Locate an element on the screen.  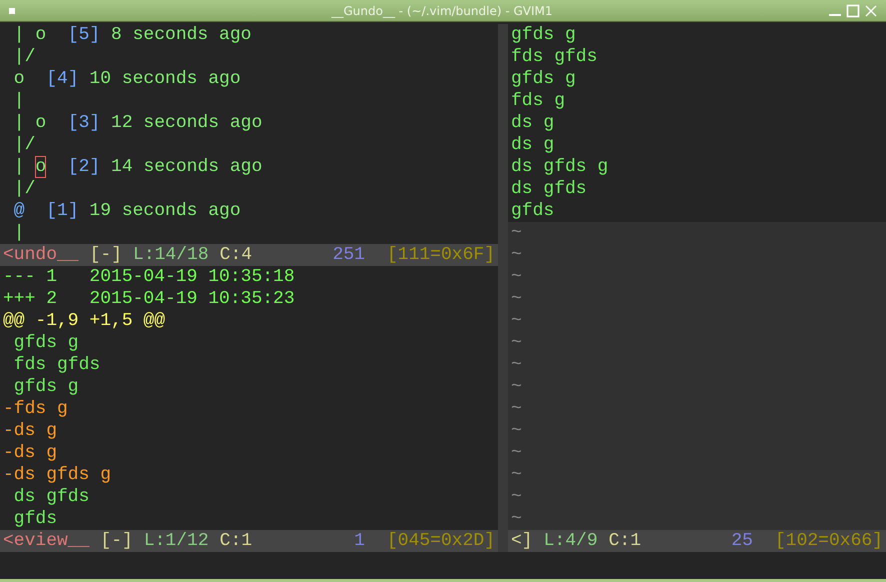
undo-time: 14 seconds ago is located at coordinates (186, 167).